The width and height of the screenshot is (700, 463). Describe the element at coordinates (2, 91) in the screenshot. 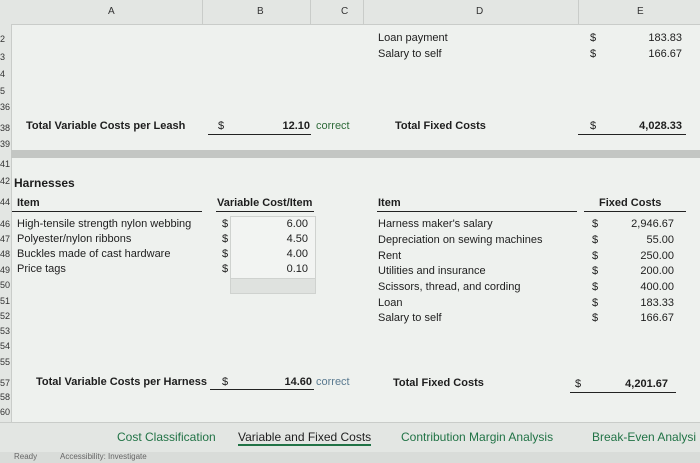

I see `row-number: 5` at that location.